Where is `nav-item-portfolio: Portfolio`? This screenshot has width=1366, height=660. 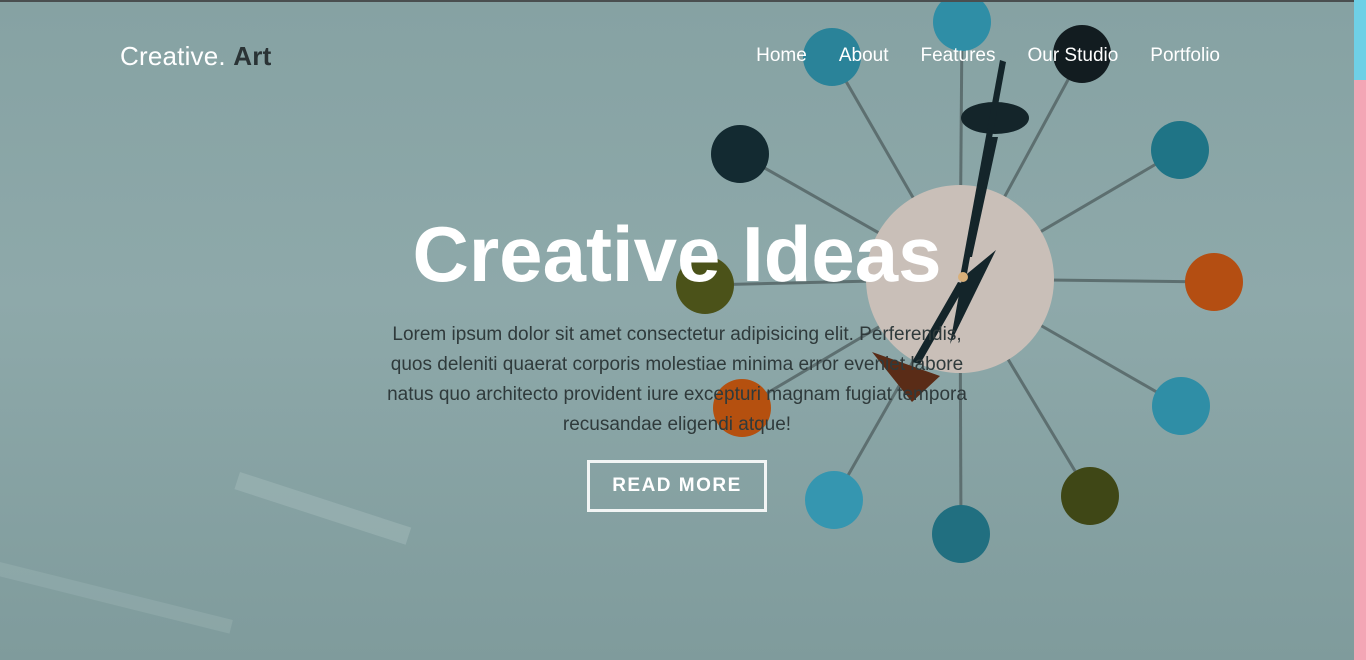 nav-item-portfolio: Portfolio is located at coordinates (1185, 56).